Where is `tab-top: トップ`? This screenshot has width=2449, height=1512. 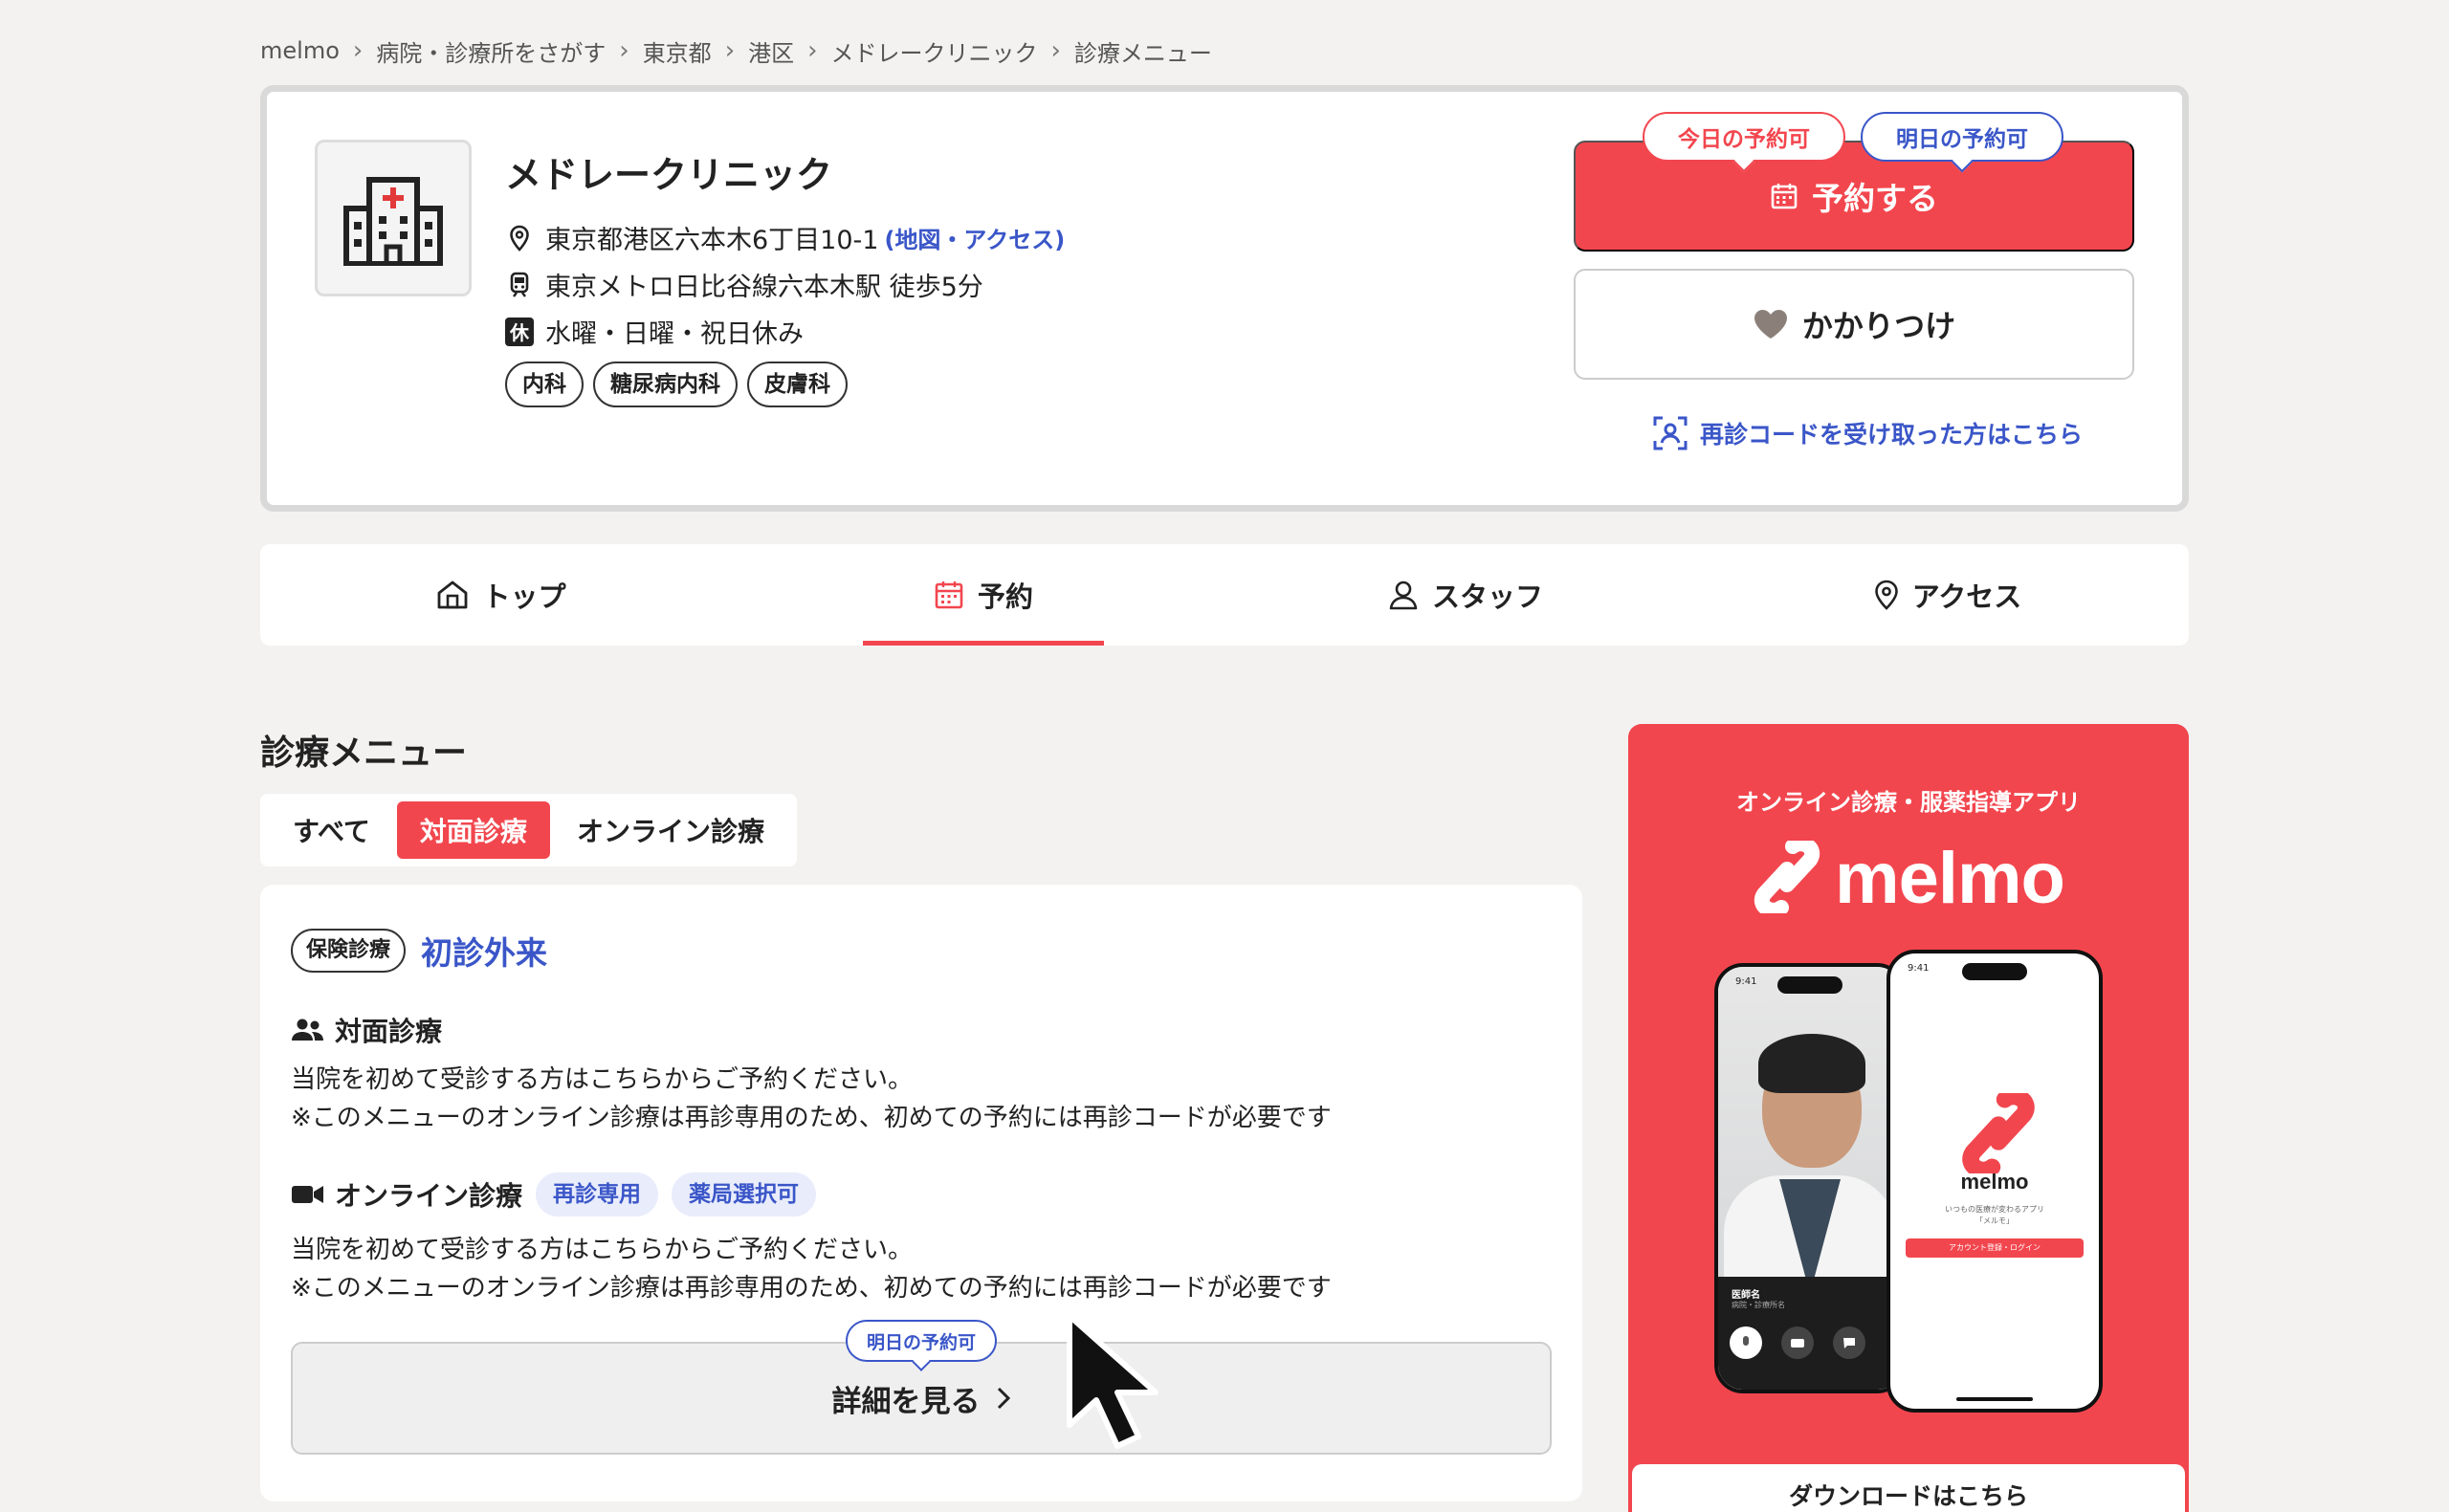
tab-top: トップ is located at coordinates (501, 595).